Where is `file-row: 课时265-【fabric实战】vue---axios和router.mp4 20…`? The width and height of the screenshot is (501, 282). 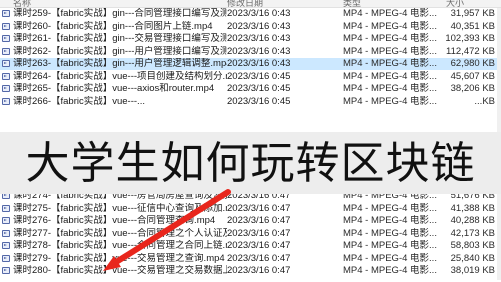
file-row: 课时265-【fabric实战】vue---axios和router.mp4 20… is located at coordinates (250, 89).